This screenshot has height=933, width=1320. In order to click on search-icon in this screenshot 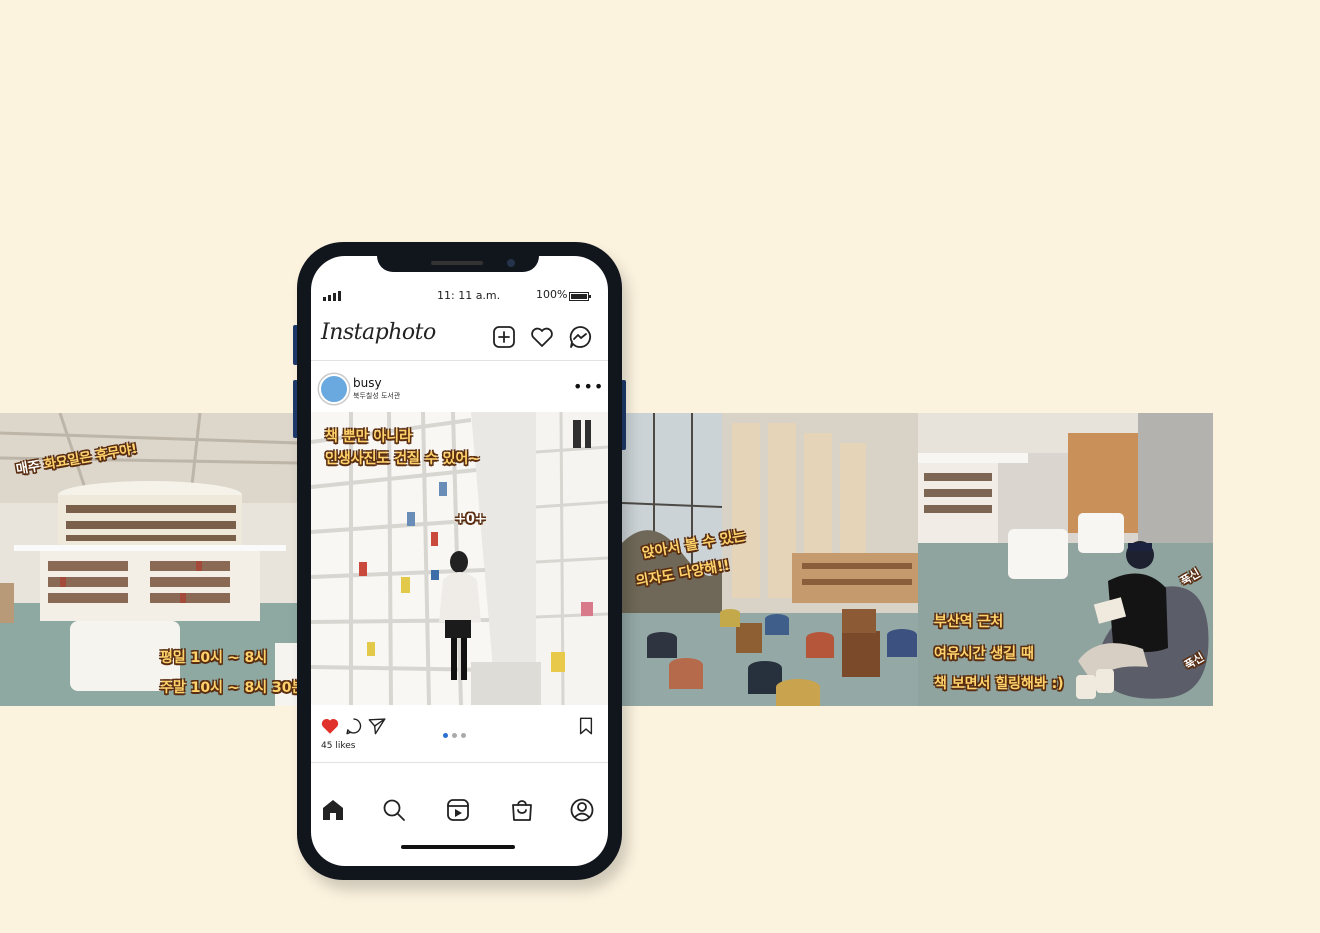, I will do `click(394, 810)`.